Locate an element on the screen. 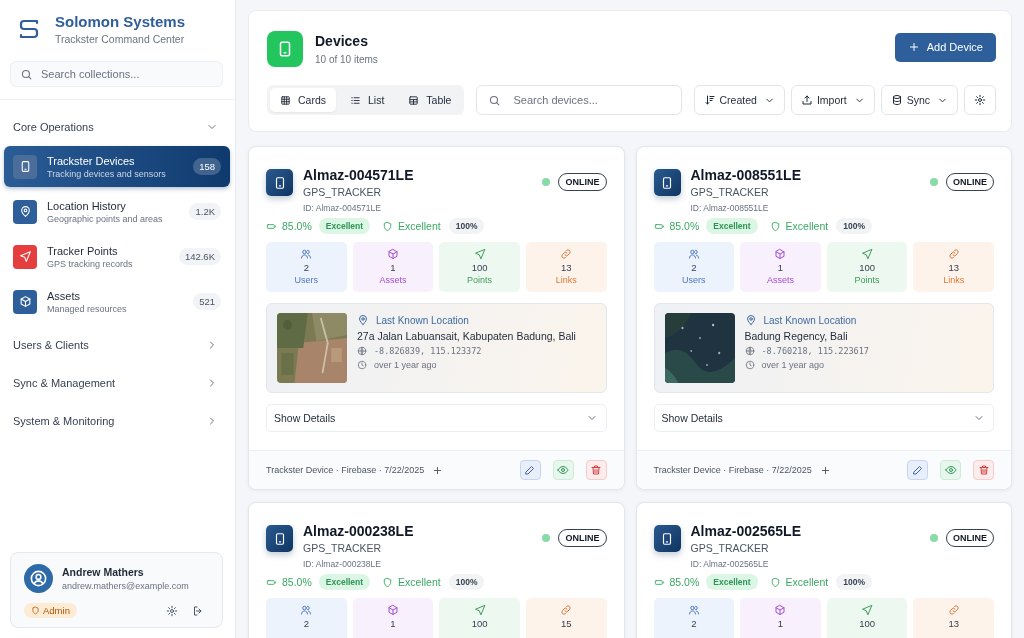 Image resolution: width=1024 pixels, height=638 pixels. count-badge: 158 is located at coordinates (207, 166).